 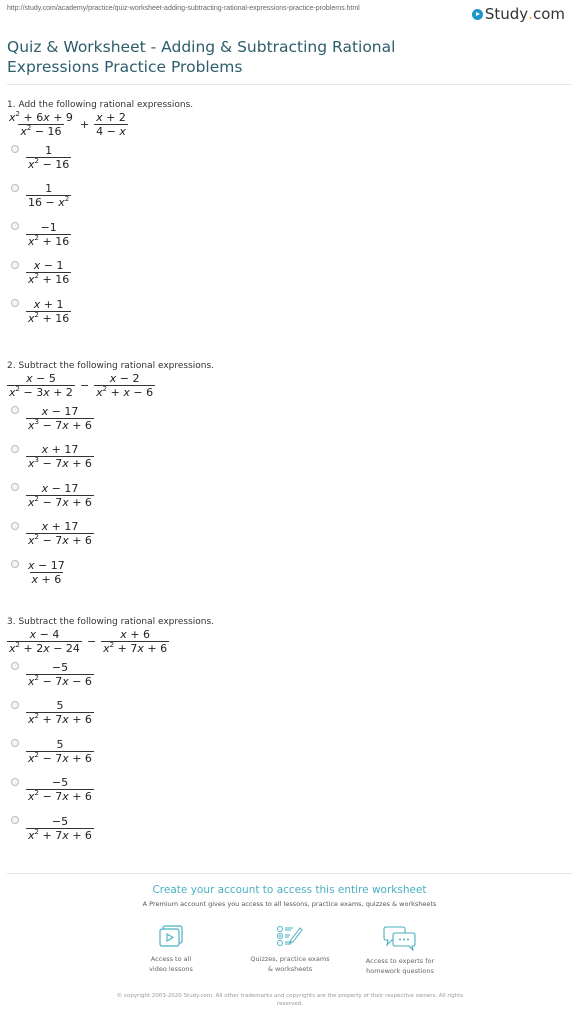 What do you see at coordinates (102, 234) in the screenshot?
I see `answer-option: −1 x2 + 16` at bounding box center [102, 234].